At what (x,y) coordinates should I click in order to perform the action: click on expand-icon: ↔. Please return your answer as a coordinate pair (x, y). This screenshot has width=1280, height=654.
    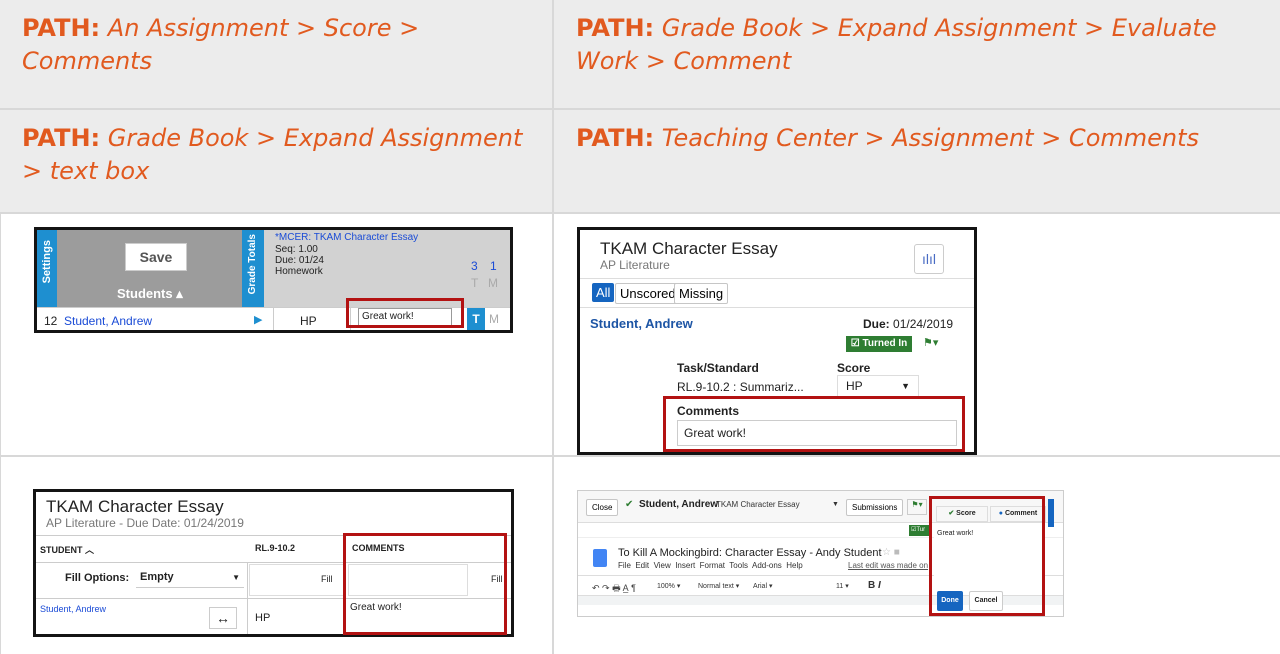
    Looking at the image, I should click on (223, 618).